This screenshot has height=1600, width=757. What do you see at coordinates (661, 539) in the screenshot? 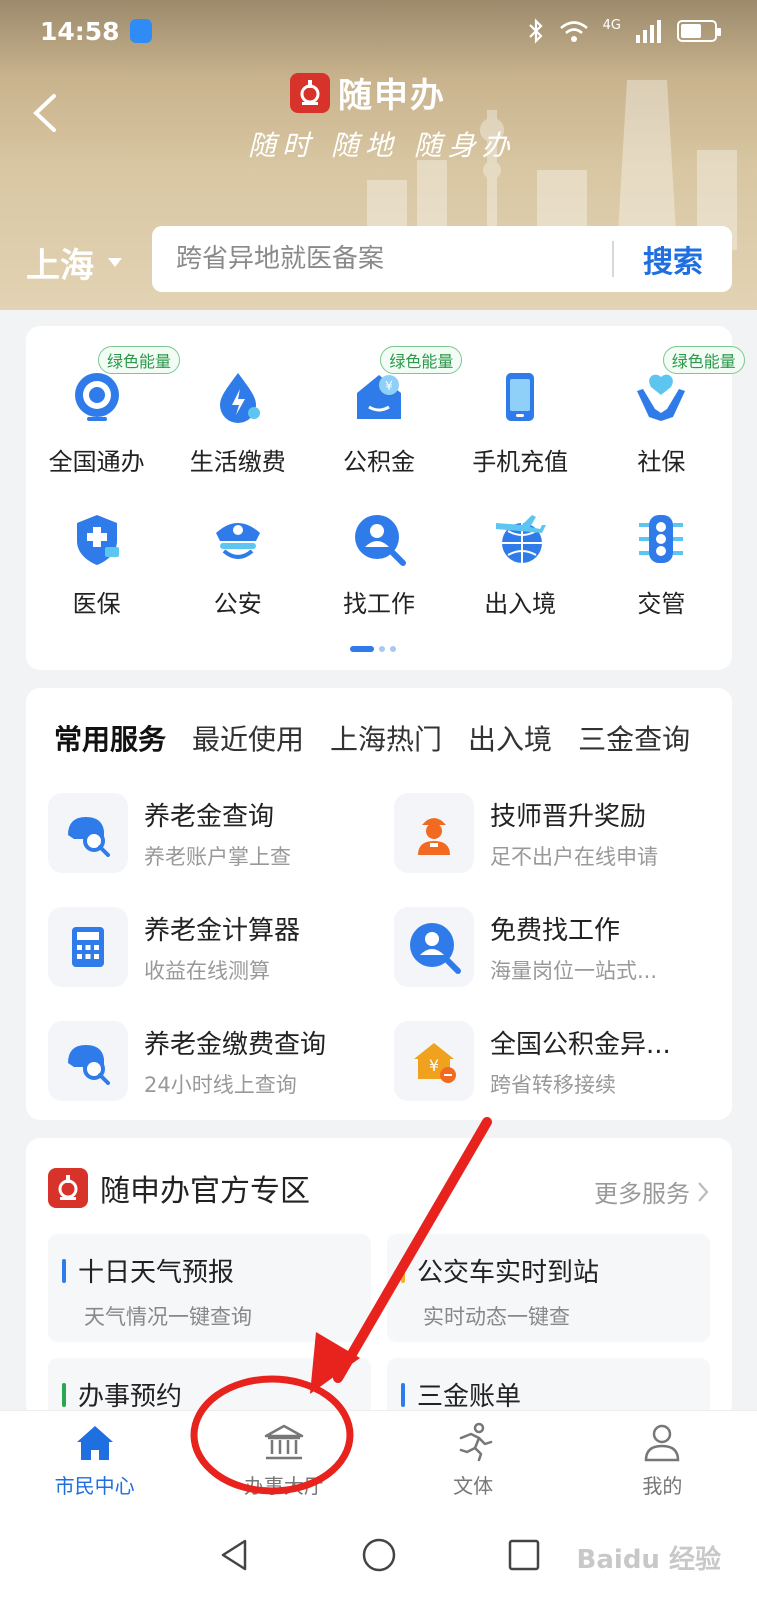
I see `traffic-light-icon` at bounding box center [661, 539].